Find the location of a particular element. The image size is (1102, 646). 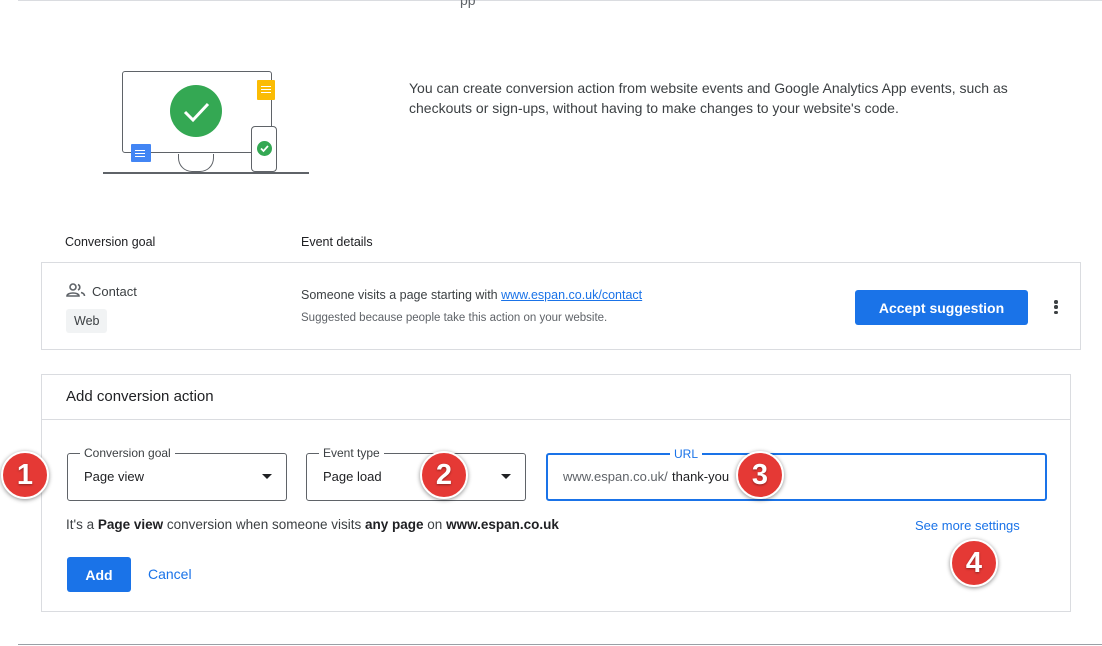

accept-suggestion-button: Accept suggestion is located at coordinates (941, 307).